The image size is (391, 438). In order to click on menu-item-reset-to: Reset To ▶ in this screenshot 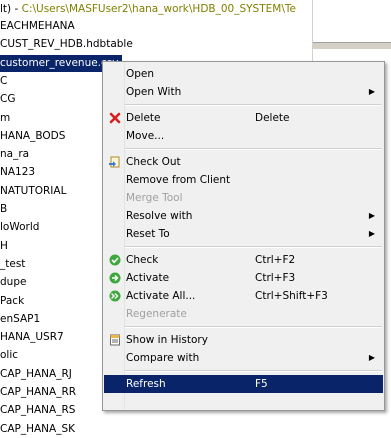, I will do `click(243, 234)`.